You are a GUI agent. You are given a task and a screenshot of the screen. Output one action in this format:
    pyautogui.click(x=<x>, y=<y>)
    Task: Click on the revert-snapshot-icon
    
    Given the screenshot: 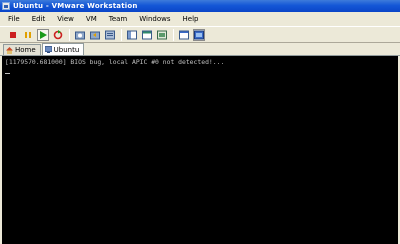 What is the action you would take?
    pyautogui.click(x=95, y=35)
    